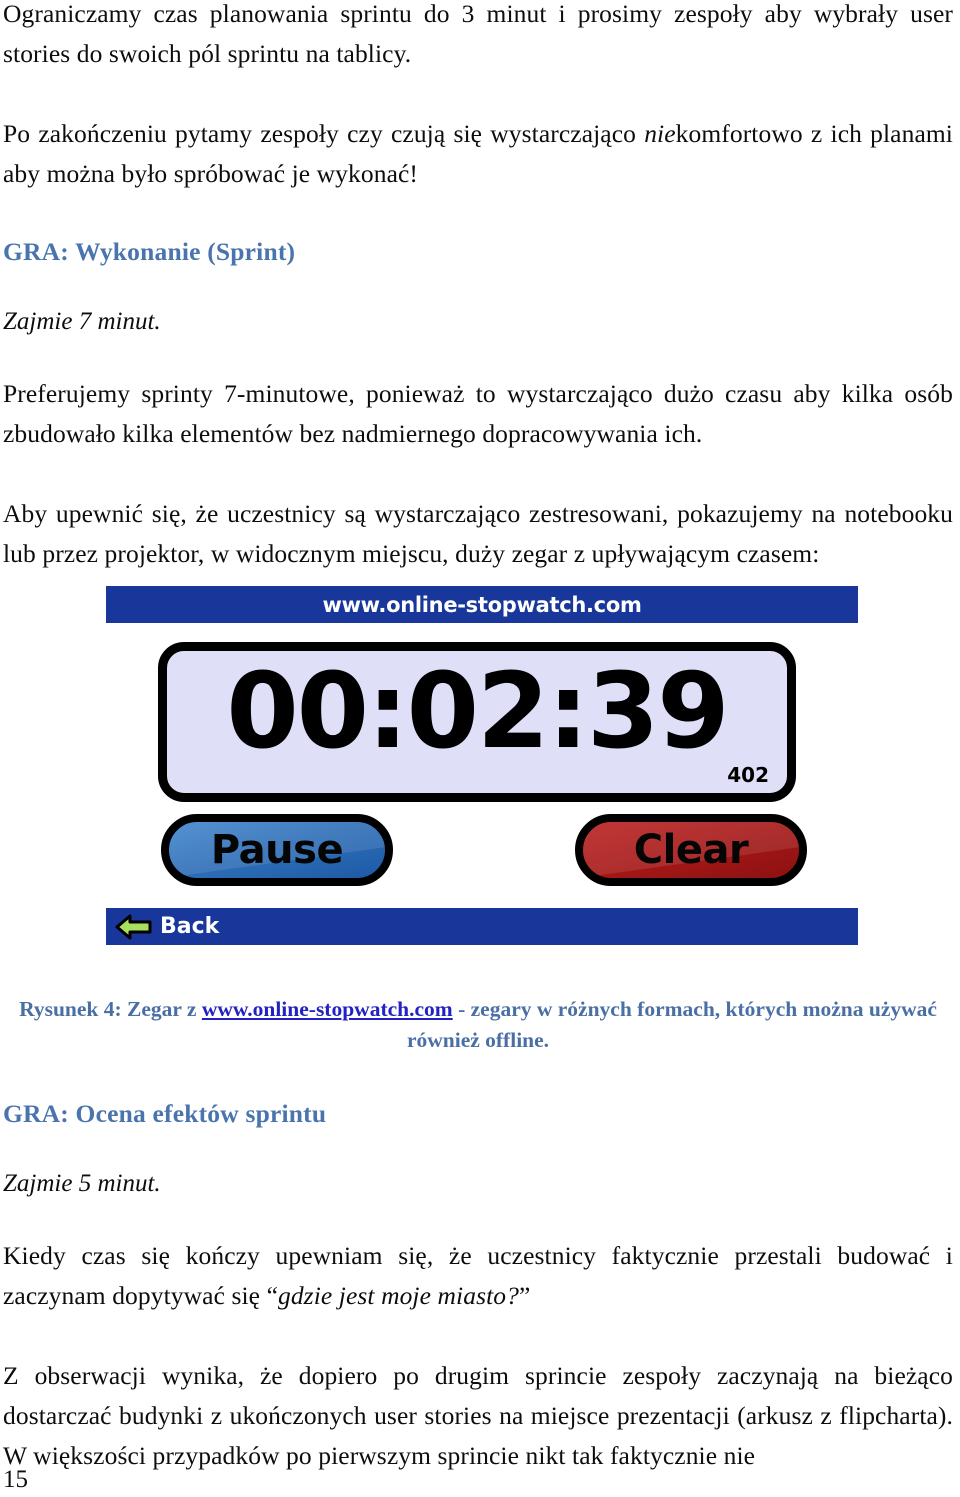 The image size is (960, 1497). I want to click on stopwatch-pause-label: Pause, so click(277, 850).